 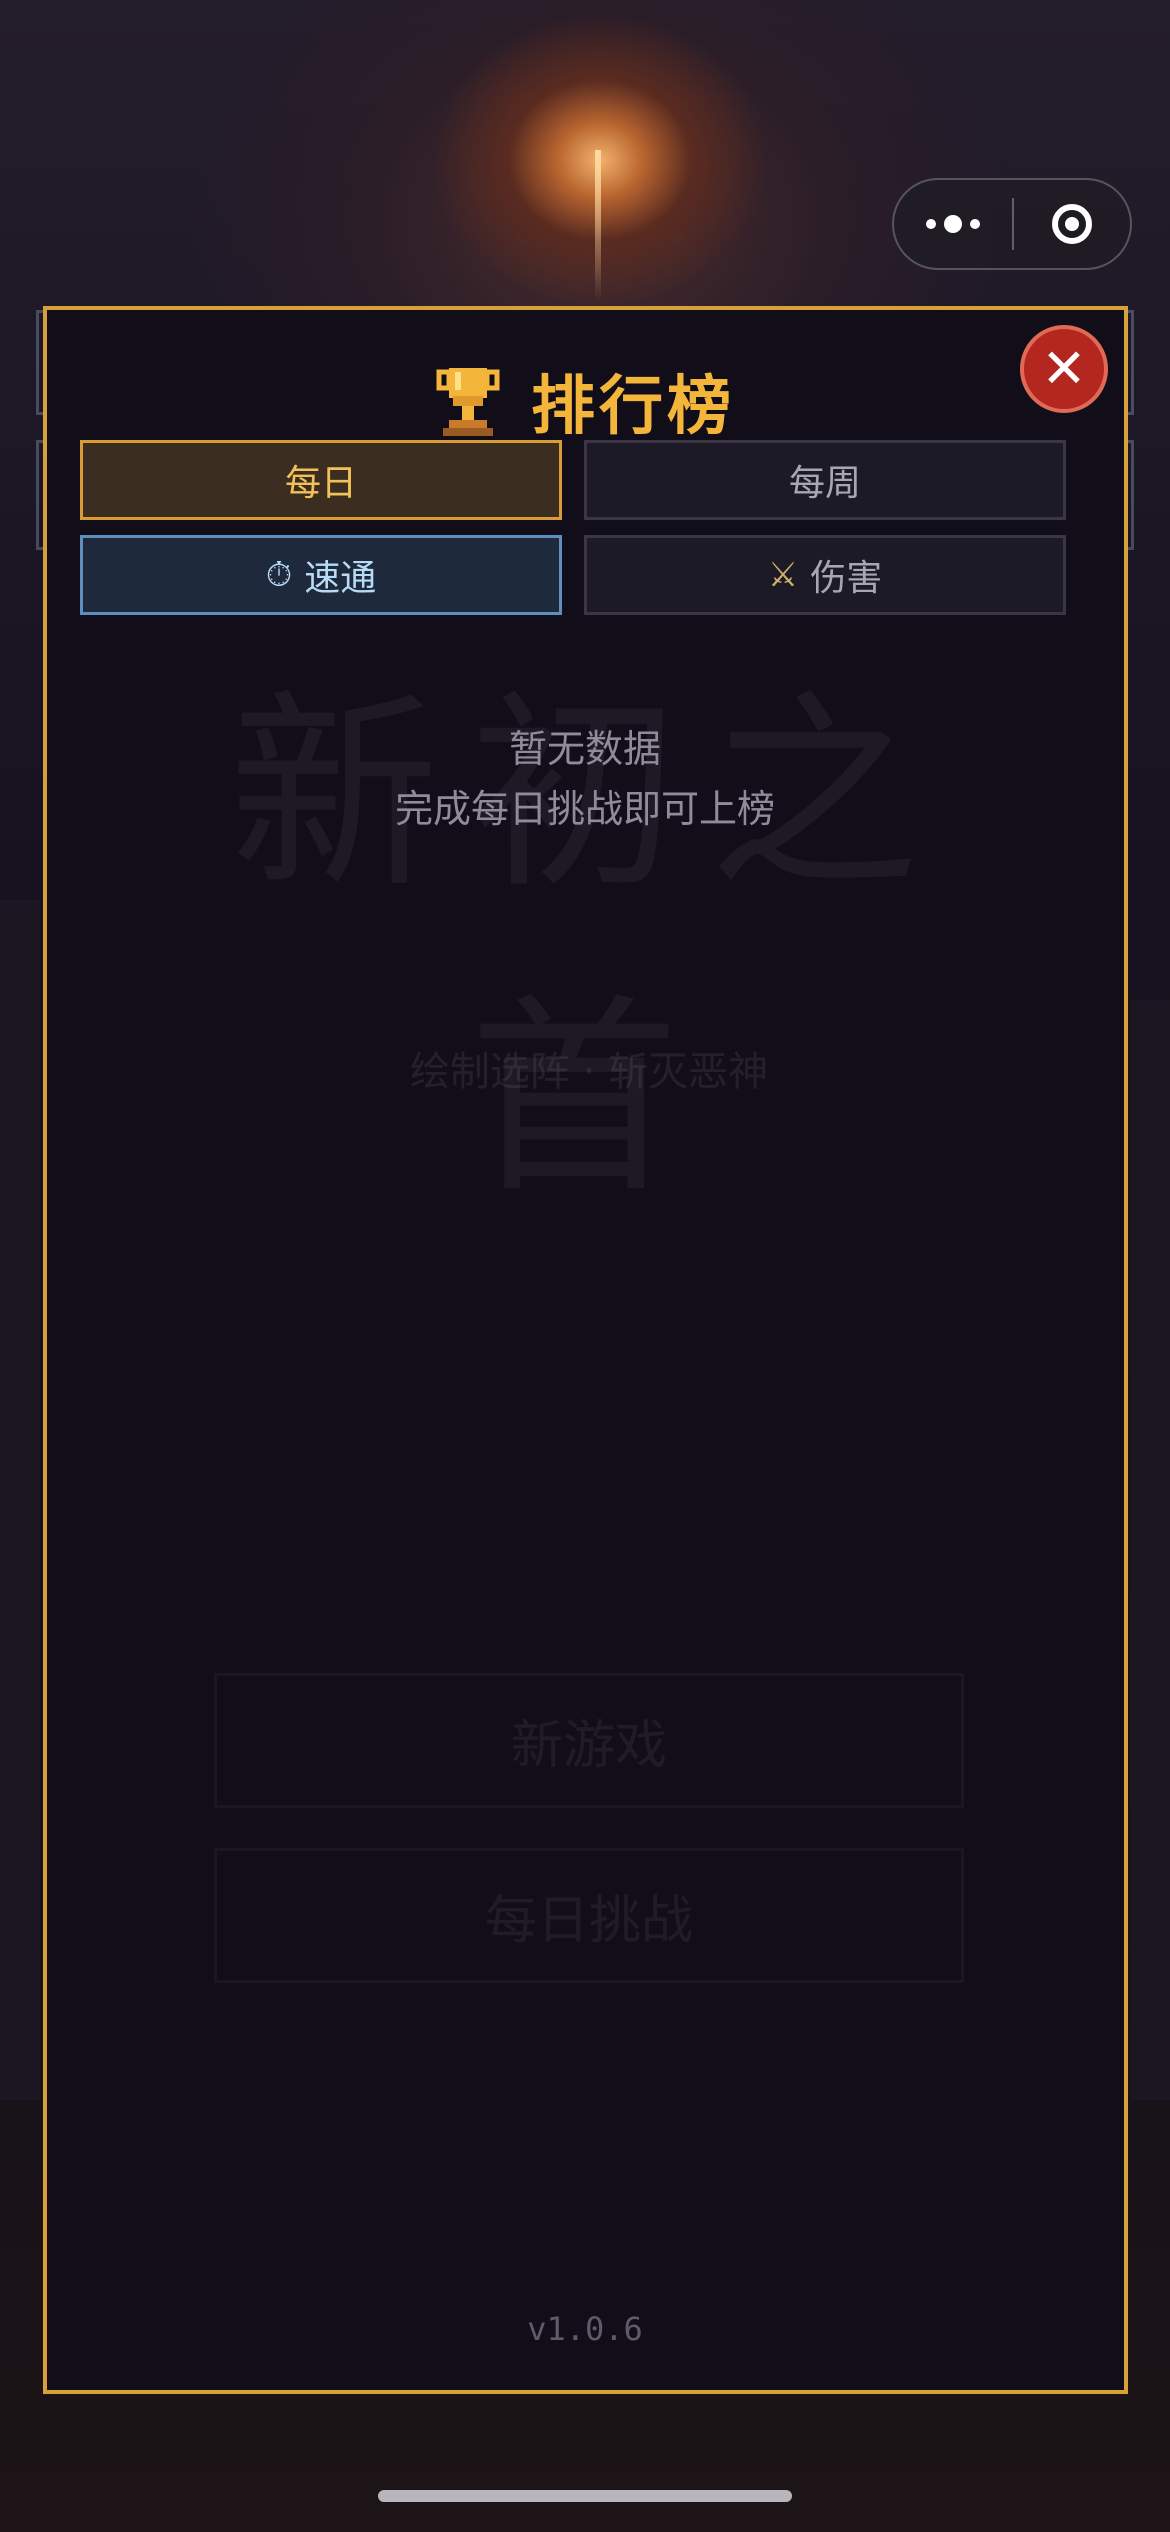 What do you see at coordinates (468, 402) in the screenshot?
I see `trophy-icon` at bounding box center [468, 402].